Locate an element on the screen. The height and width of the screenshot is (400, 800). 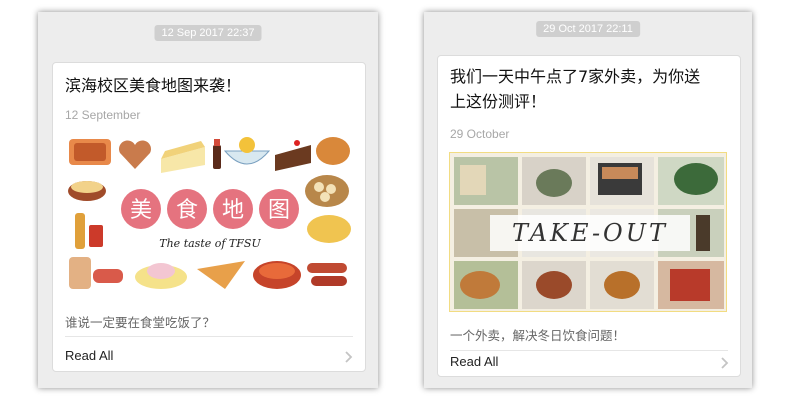
soup-bowl-icon is located at coordinates (277, 275).